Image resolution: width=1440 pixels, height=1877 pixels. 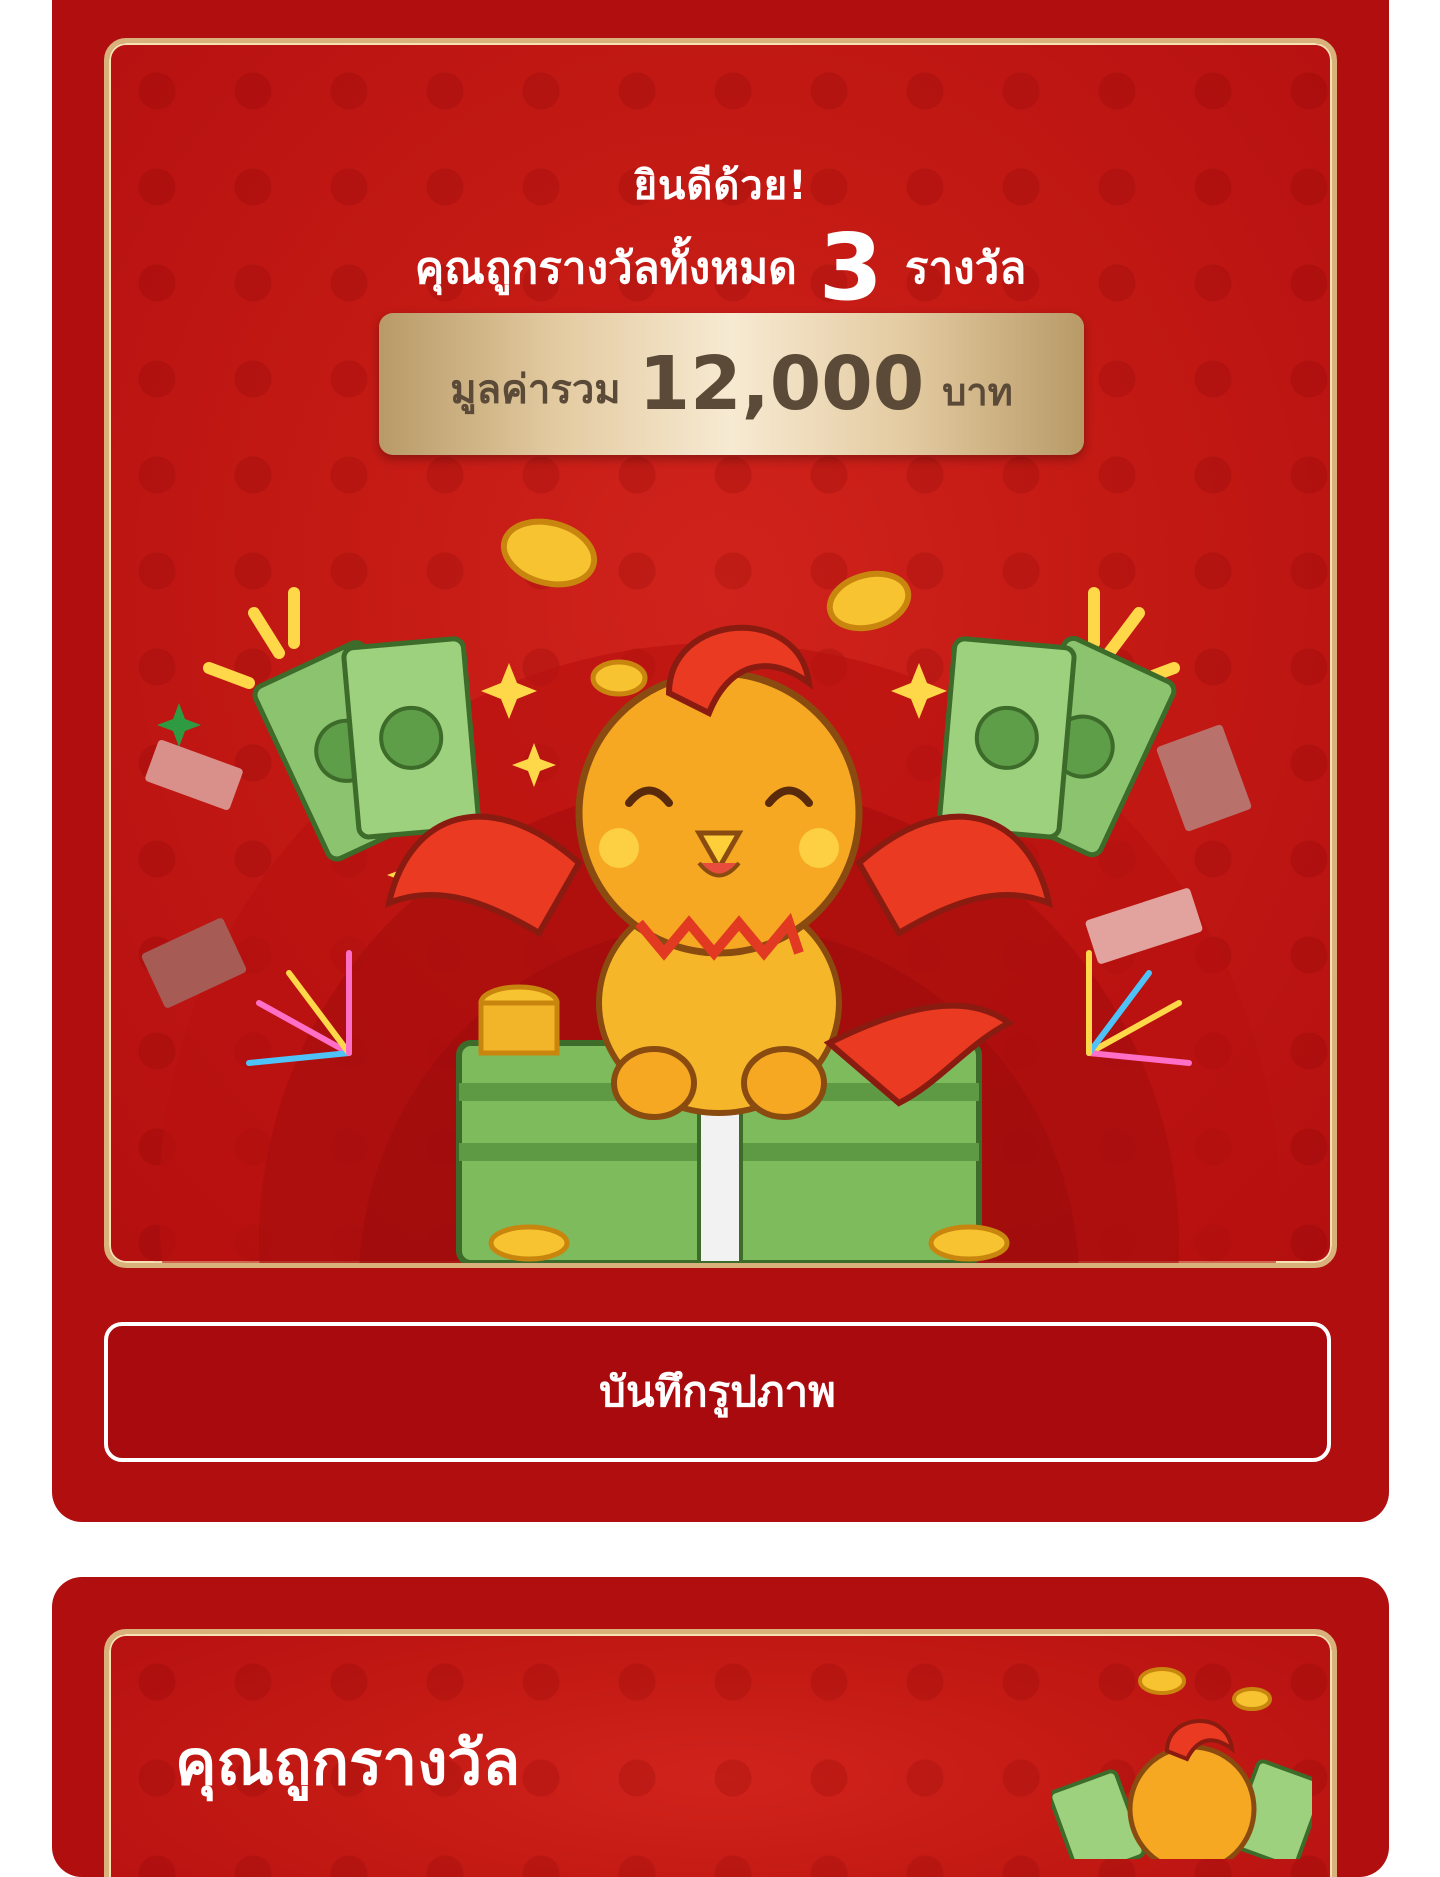 I want to click on prize-detail-title: คุณถูกรางวัล, so click(x=348, y=1762).